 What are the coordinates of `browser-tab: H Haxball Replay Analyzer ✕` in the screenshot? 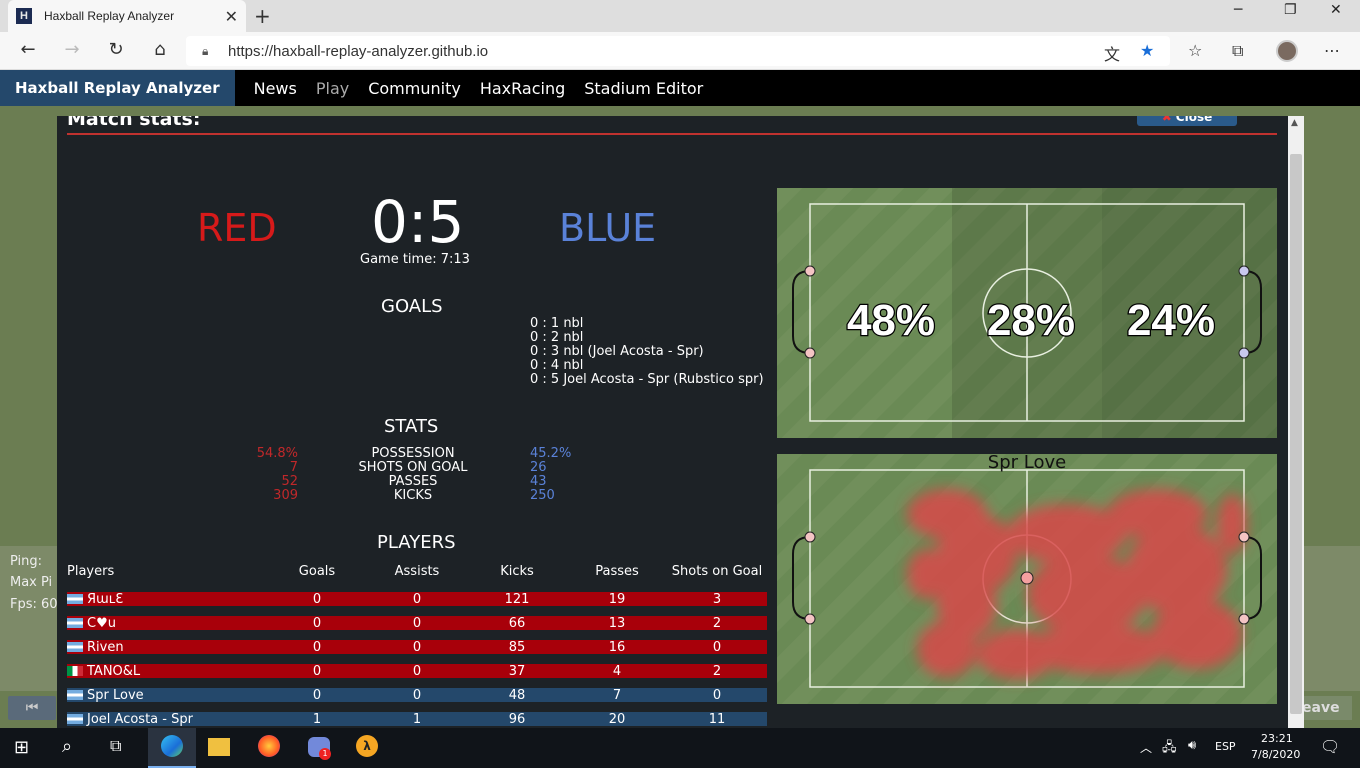 It's located at (127, 16).